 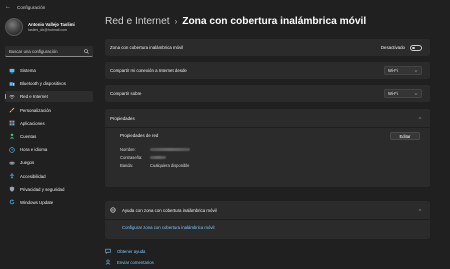 What do you see at coordinates (37, 202) in the screenshot?
I see `sidebar-item-label: Windows Update` at bounding box center [37, 202].